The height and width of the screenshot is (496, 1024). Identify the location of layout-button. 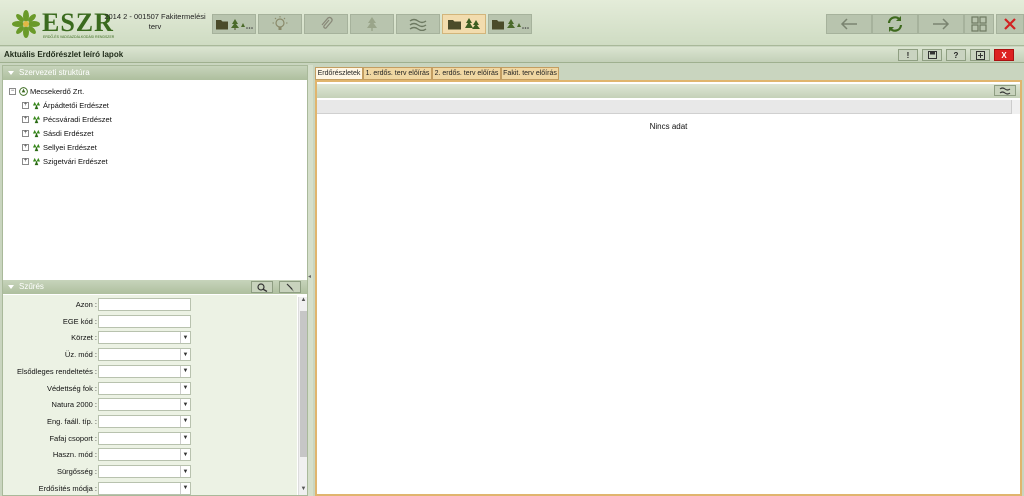
(979, 24).